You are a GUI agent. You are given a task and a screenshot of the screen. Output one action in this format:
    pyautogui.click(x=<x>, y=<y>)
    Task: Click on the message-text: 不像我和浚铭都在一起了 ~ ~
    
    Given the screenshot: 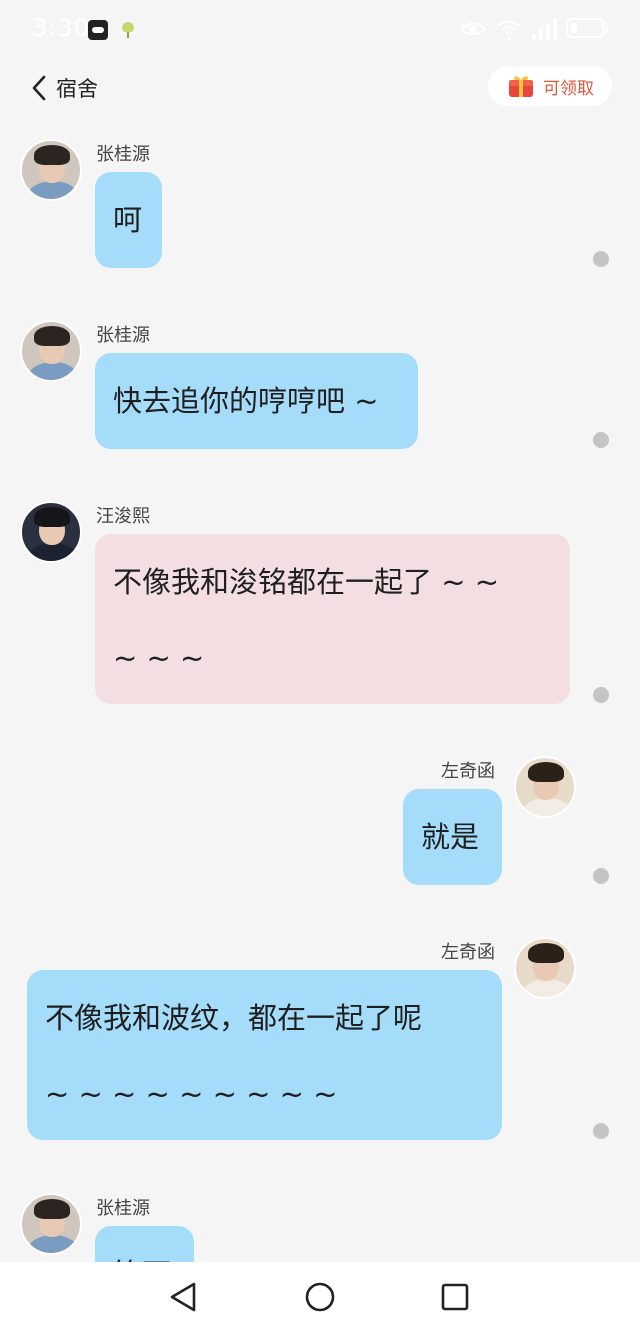 What is the action you would take?
    pyautogui.click(x=306, y=582)
    